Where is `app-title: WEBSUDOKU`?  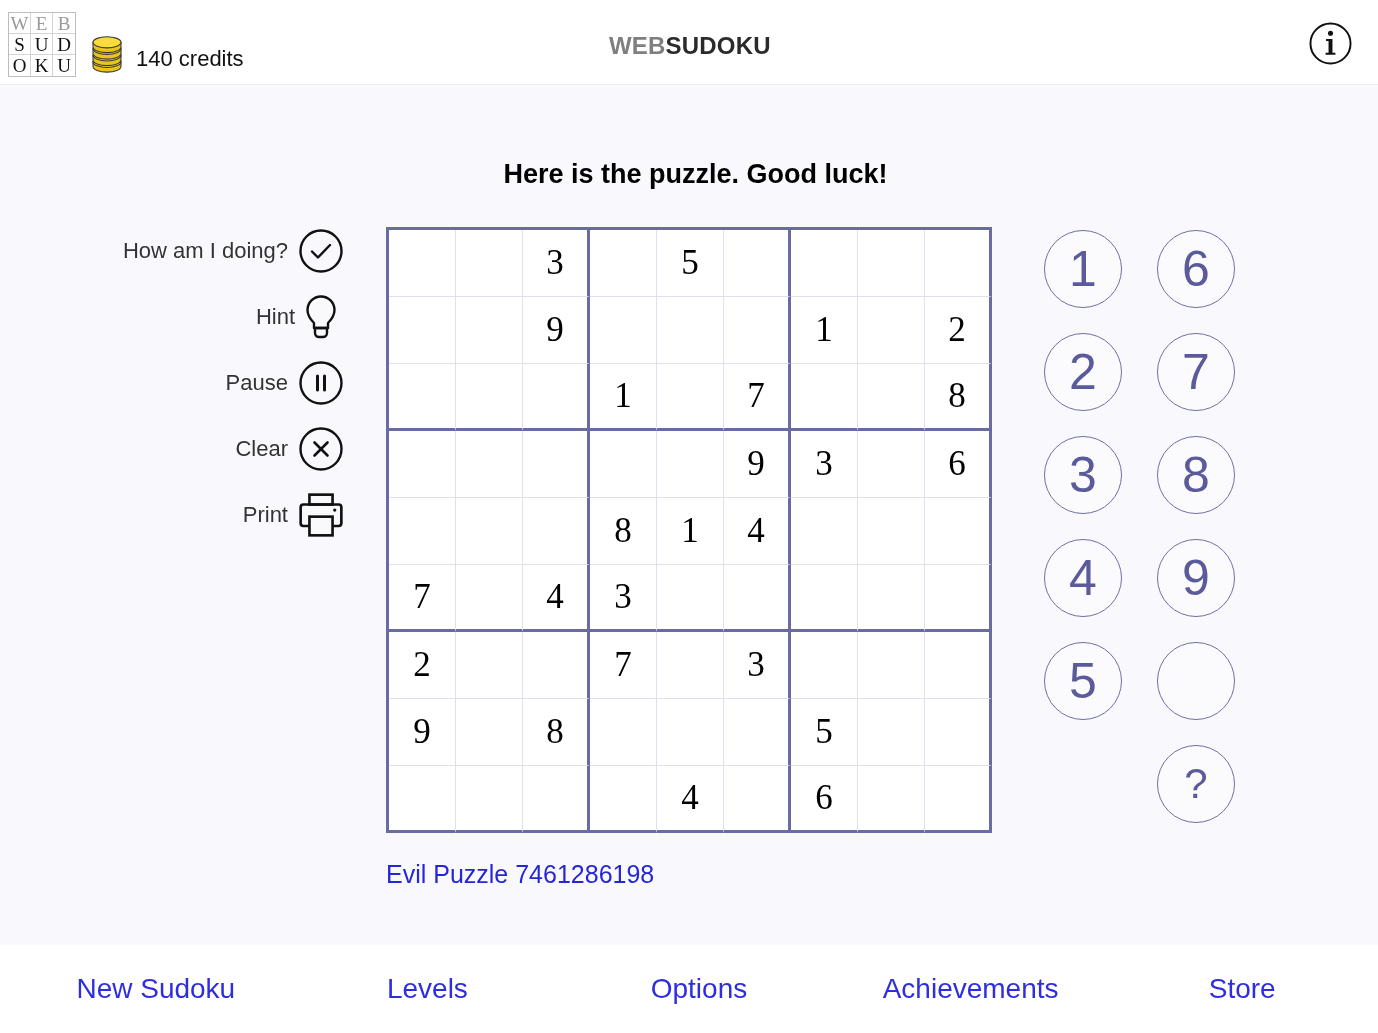 app-title: WEBSUDOKU is located at coordinates (690, 46).